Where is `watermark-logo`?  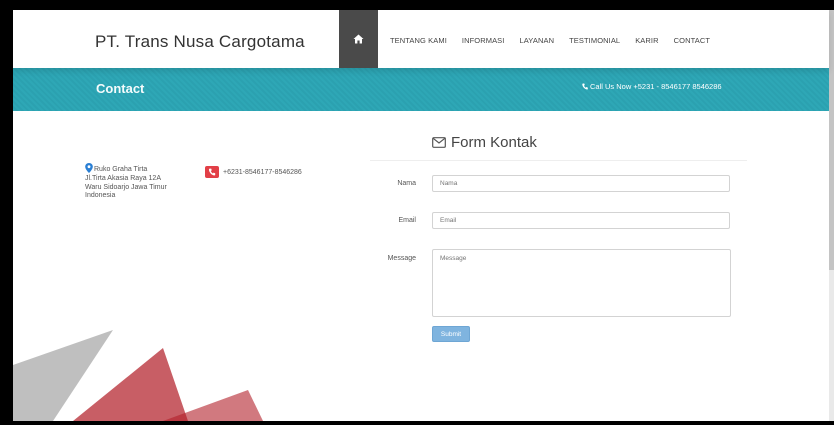
watermark-logo is located at coordinates (143, 370).